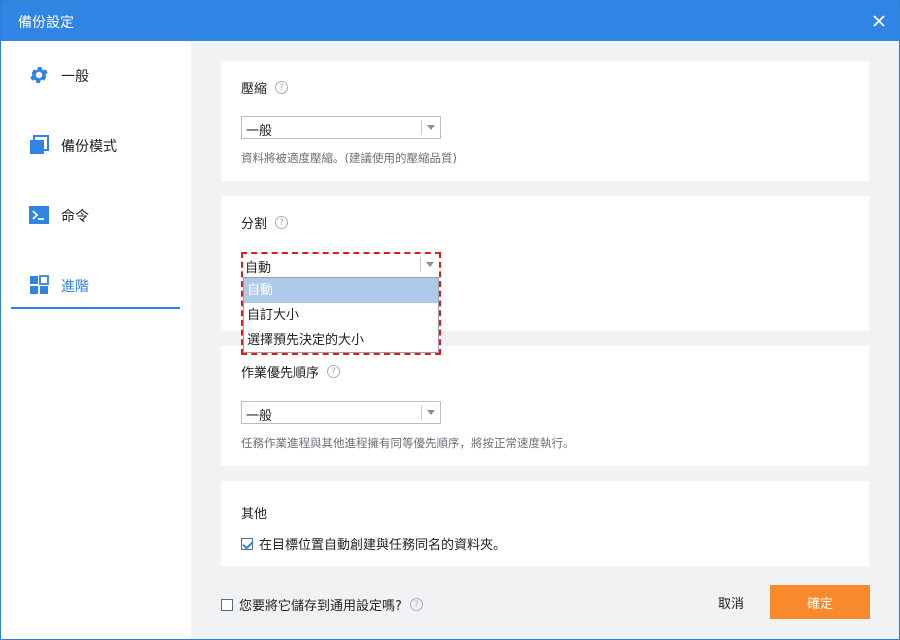 The height and width of the screenshot is (640, 900). What do you see at coordinates (39, 145) in the screenshot?
I see `copy-icon` at bounding box center [39, 145].